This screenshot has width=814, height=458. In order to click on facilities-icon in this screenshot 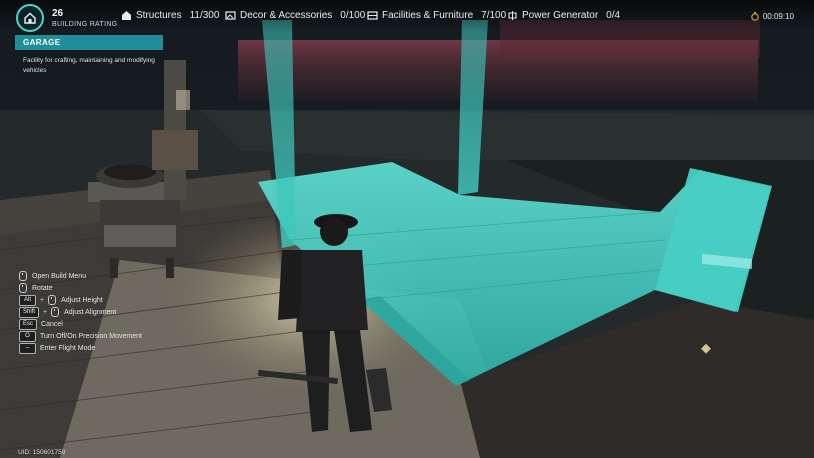, I will do `click(372, 15)`.